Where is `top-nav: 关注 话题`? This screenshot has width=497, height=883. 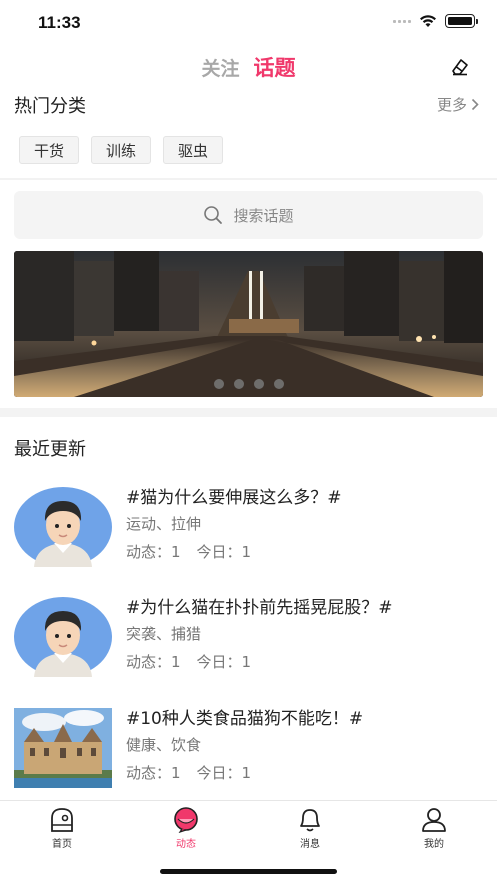 top-nav: 关注 话题 is located at coordinates (248, 66).